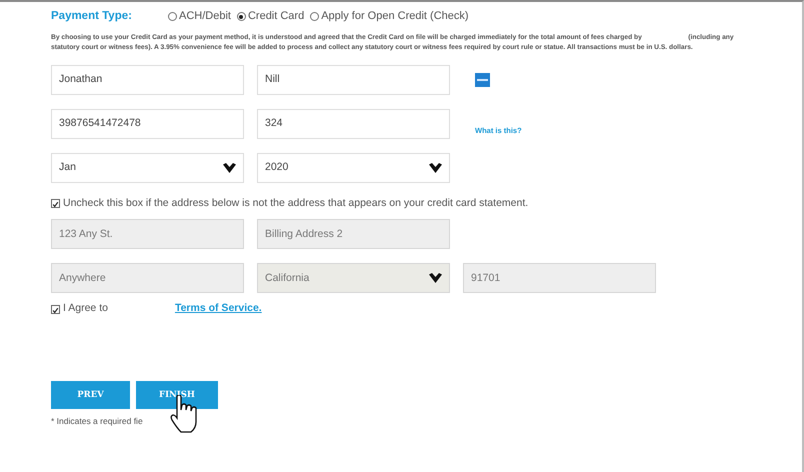  What do you see at coordinates (147, 167) in the screenshot?
I see `dropdown-field: Jan` at bounding box center [147, 167].